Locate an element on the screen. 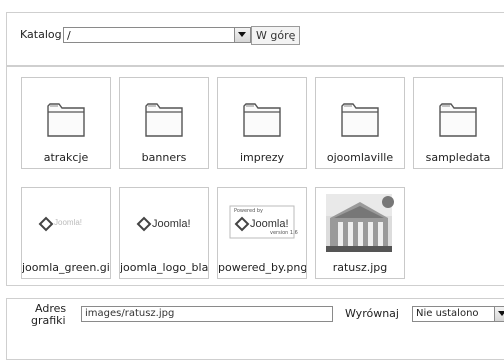  folder-tile: atrakcje is located at coordinates (66, 123).